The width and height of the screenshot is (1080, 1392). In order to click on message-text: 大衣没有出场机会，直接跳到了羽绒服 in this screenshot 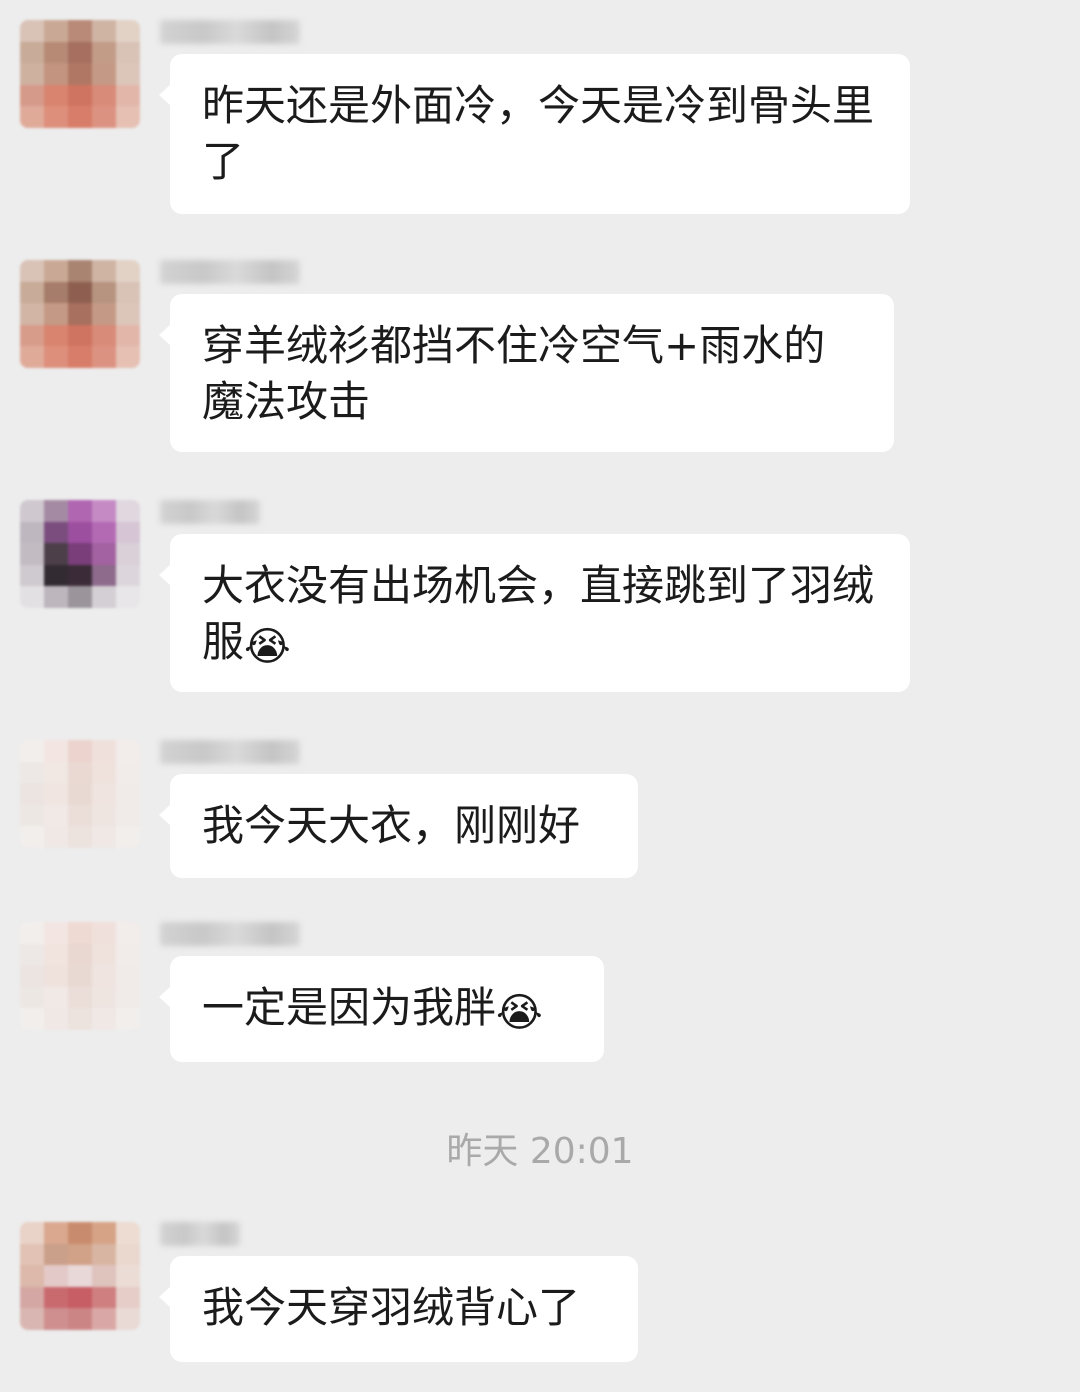, I will do `click(538, 613)`.